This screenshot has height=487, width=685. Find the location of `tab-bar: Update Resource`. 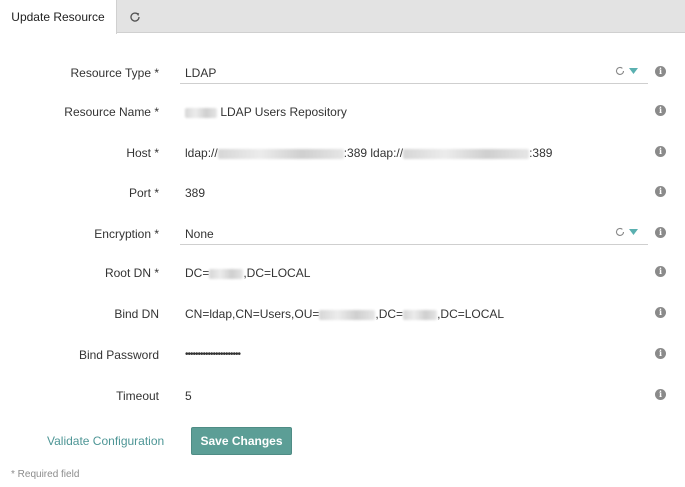

tab-bar: Update Resource is located at coordinates (342, 17).